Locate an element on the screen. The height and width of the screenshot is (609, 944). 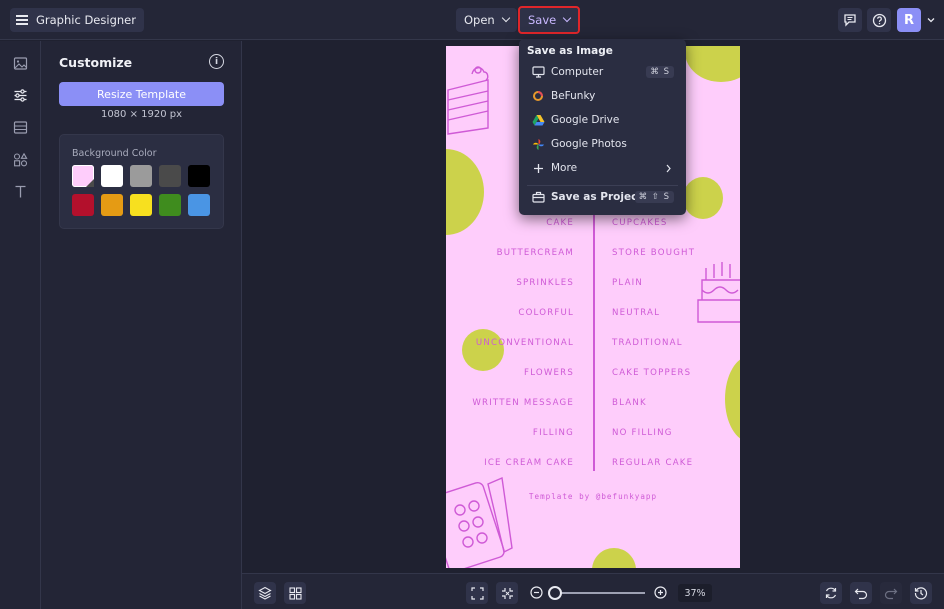
fit-screen-button is located at coordinates (477, 593).